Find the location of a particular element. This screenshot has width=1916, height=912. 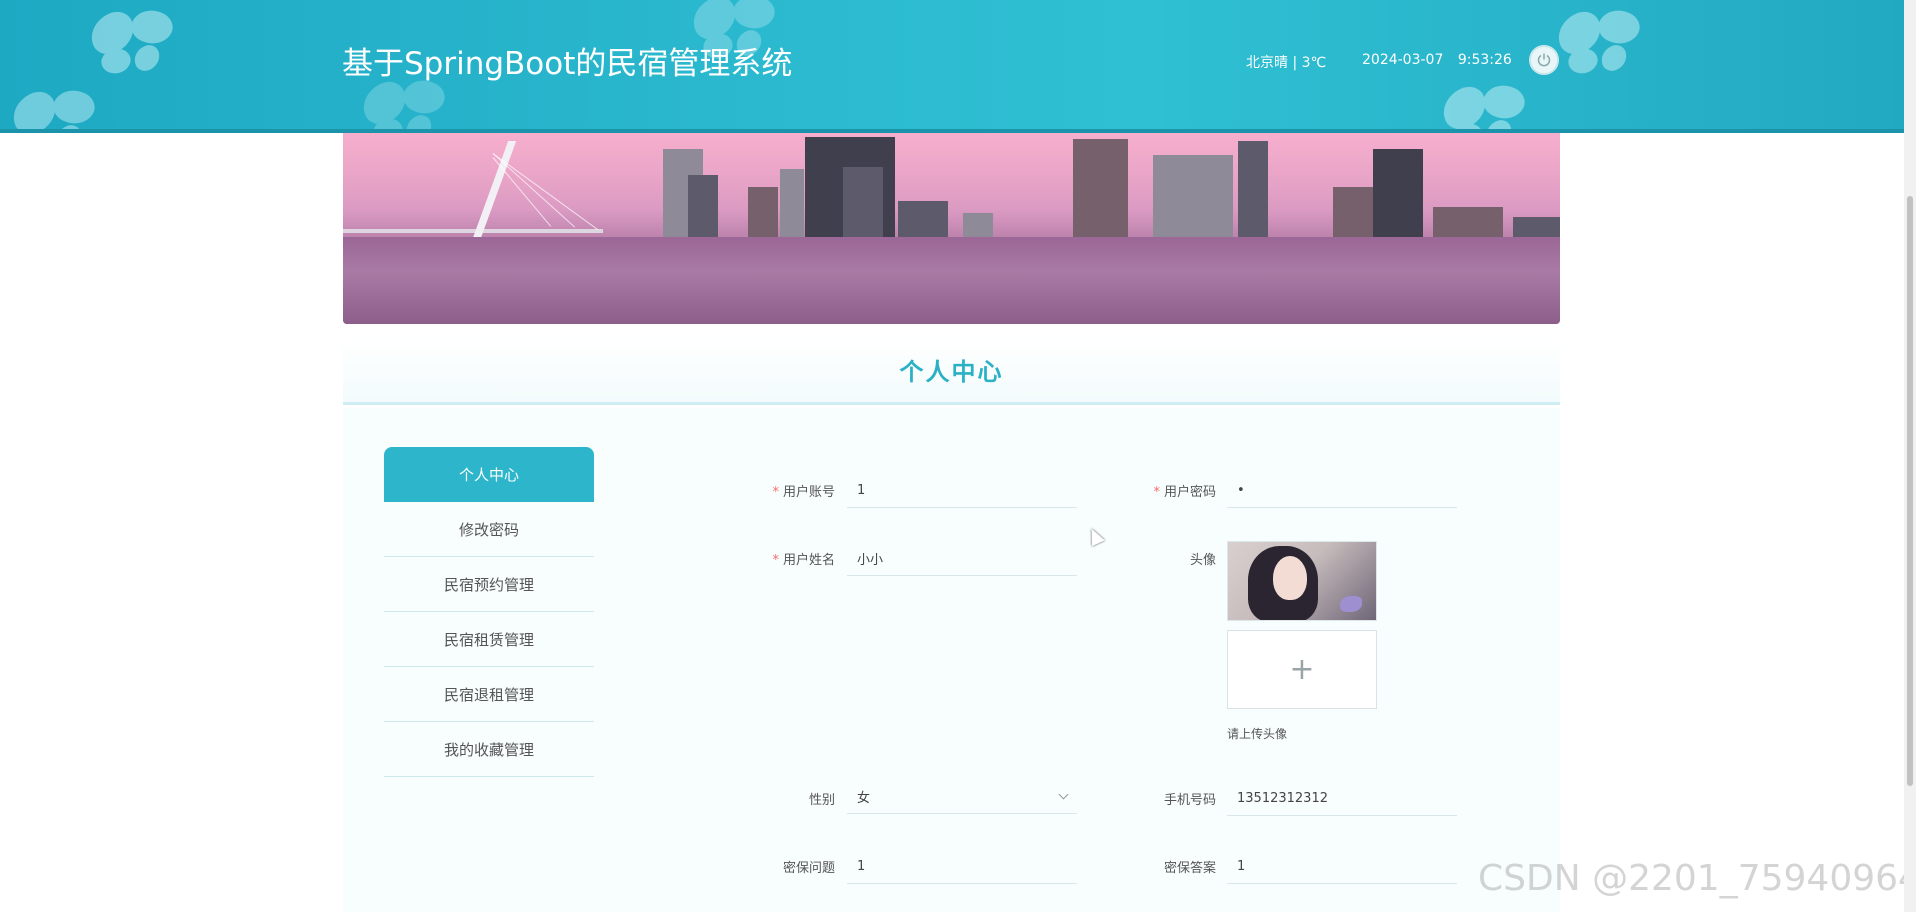

scrollbar-thumb is located at coordinates (1910, 491).